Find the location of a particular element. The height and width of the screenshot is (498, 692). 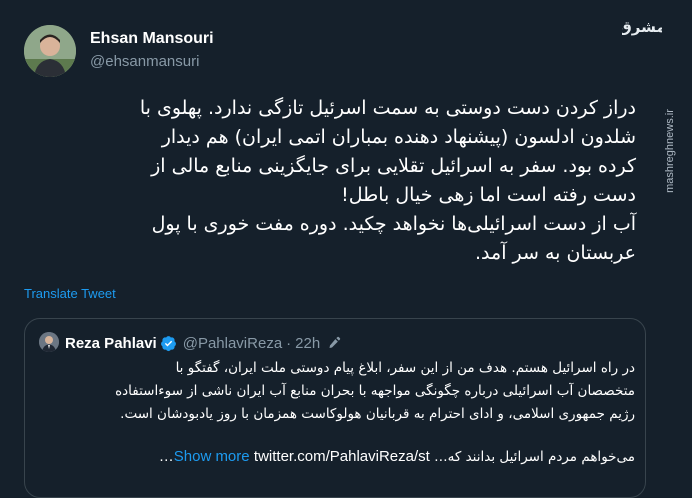

mashregh-logo: مشرق is located at coordinates (641, 27).